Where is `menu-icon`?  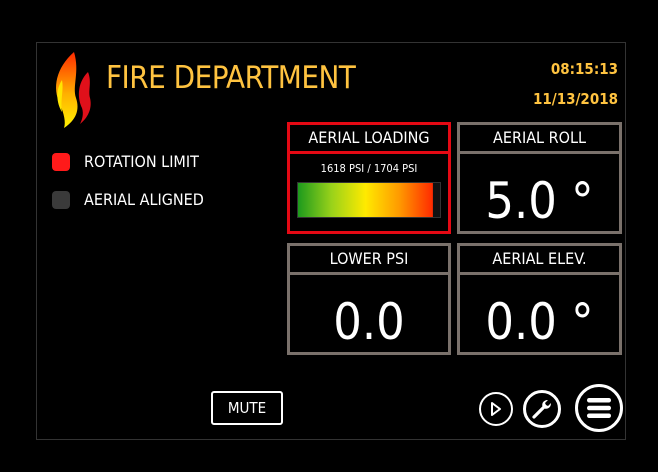
menu-icon is located at coordinates (599, 408).